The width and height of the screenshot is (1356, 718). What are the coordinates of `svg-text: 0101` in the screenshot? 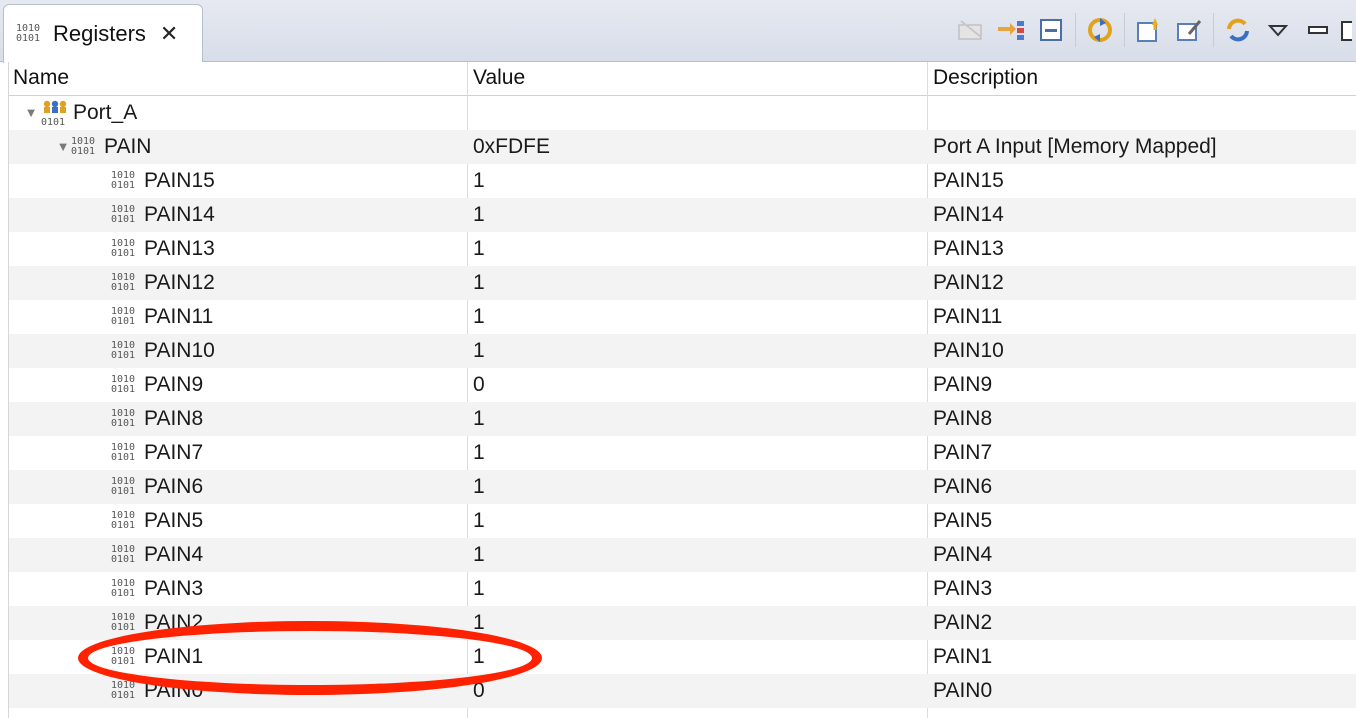 It's located at (53, 122).